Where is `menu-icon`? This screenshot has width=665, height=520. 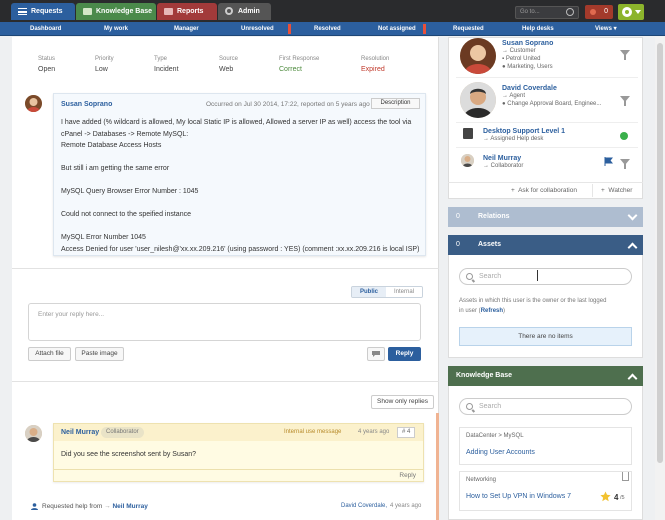
menu-icon is located at coordinates (22, 11).